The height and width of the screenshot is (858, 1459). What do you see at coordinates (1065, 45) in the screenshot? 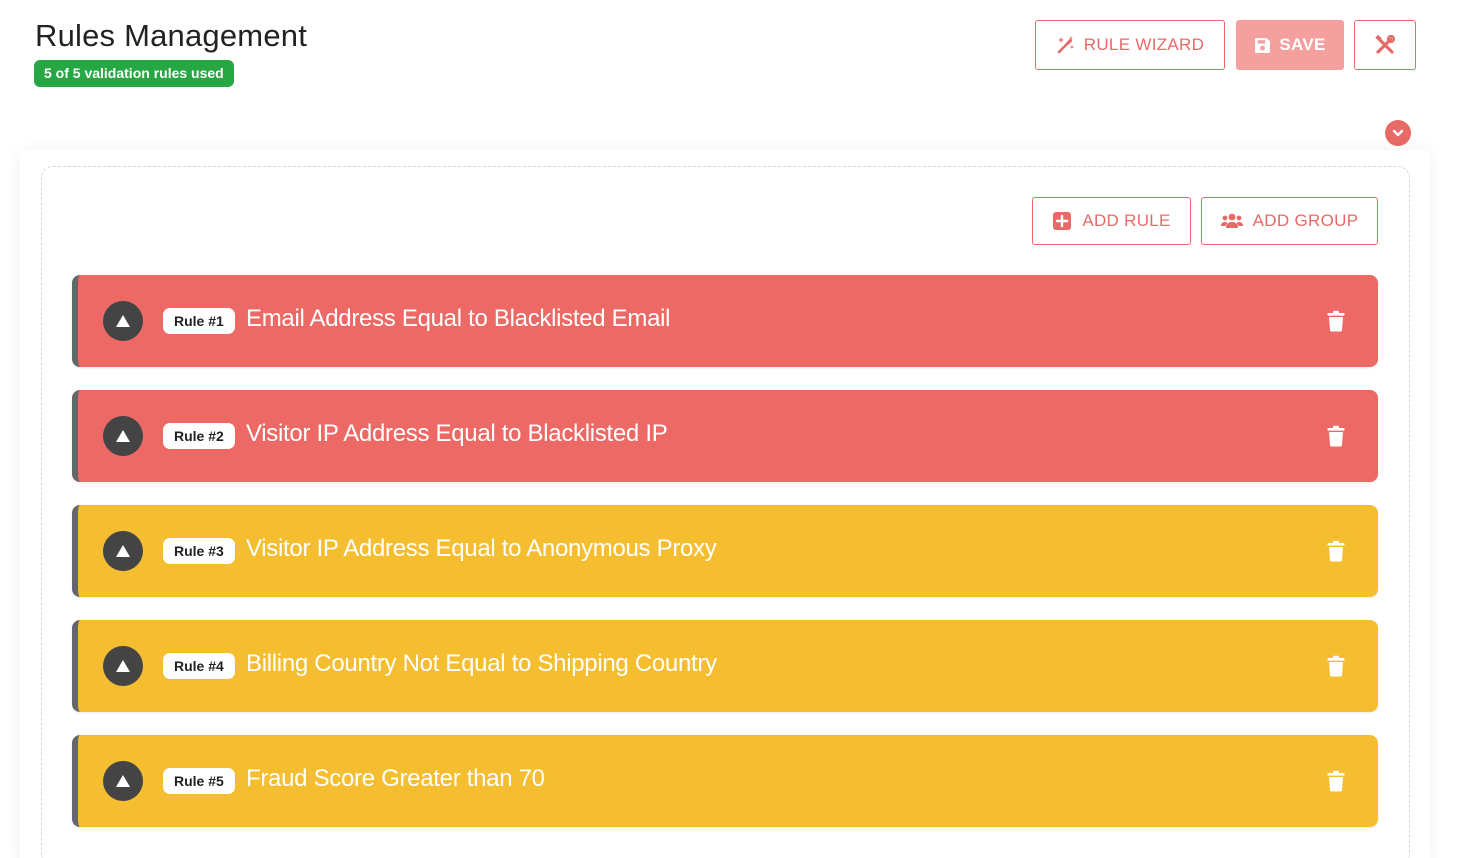
I see `magic-wand-icon` at bounding box center [1065, 45].